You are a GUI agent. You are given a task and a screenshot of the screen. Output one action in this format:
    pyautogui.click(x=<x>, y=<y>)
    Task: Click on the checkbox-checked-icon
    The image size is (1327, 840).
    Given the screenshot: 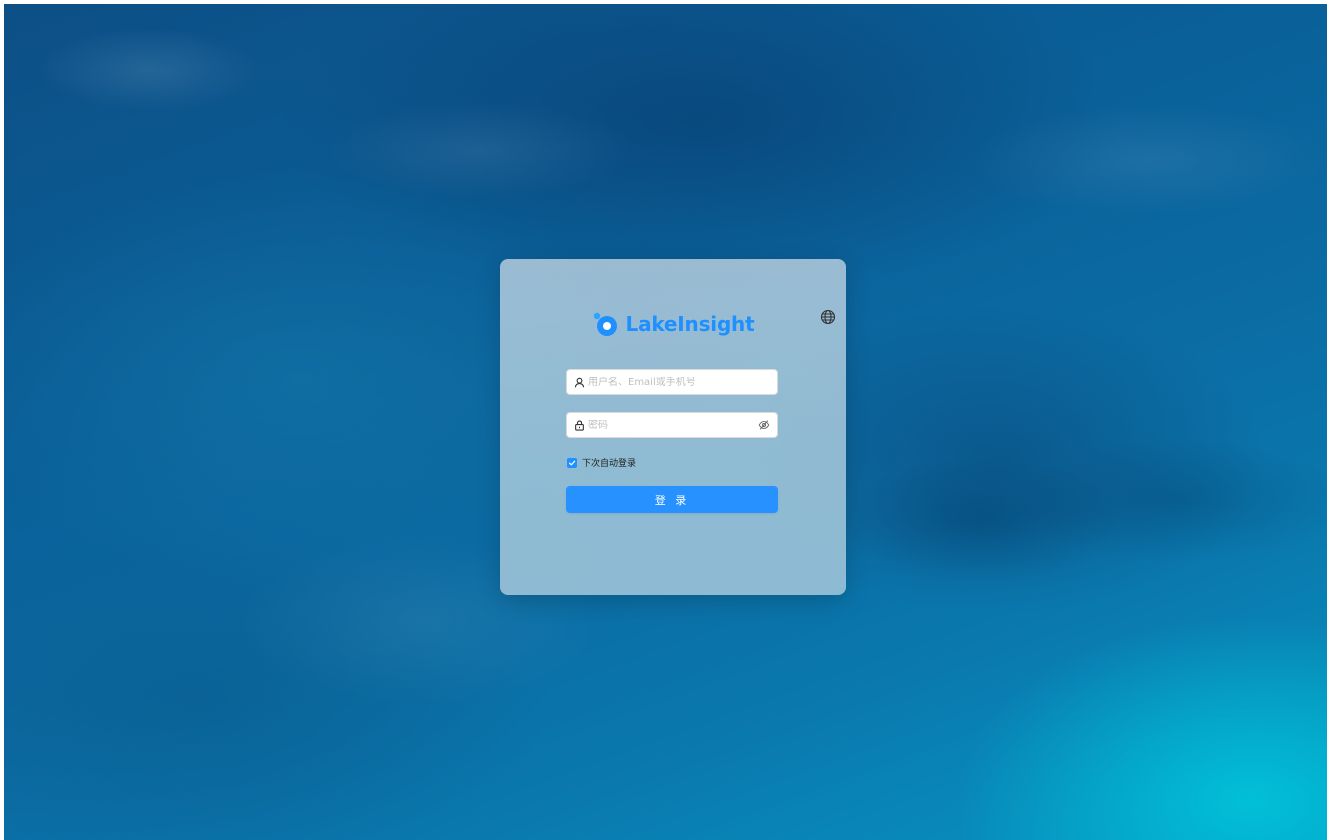 What is the action you would take?
    pyautogui.click(x=572, y=462)
    